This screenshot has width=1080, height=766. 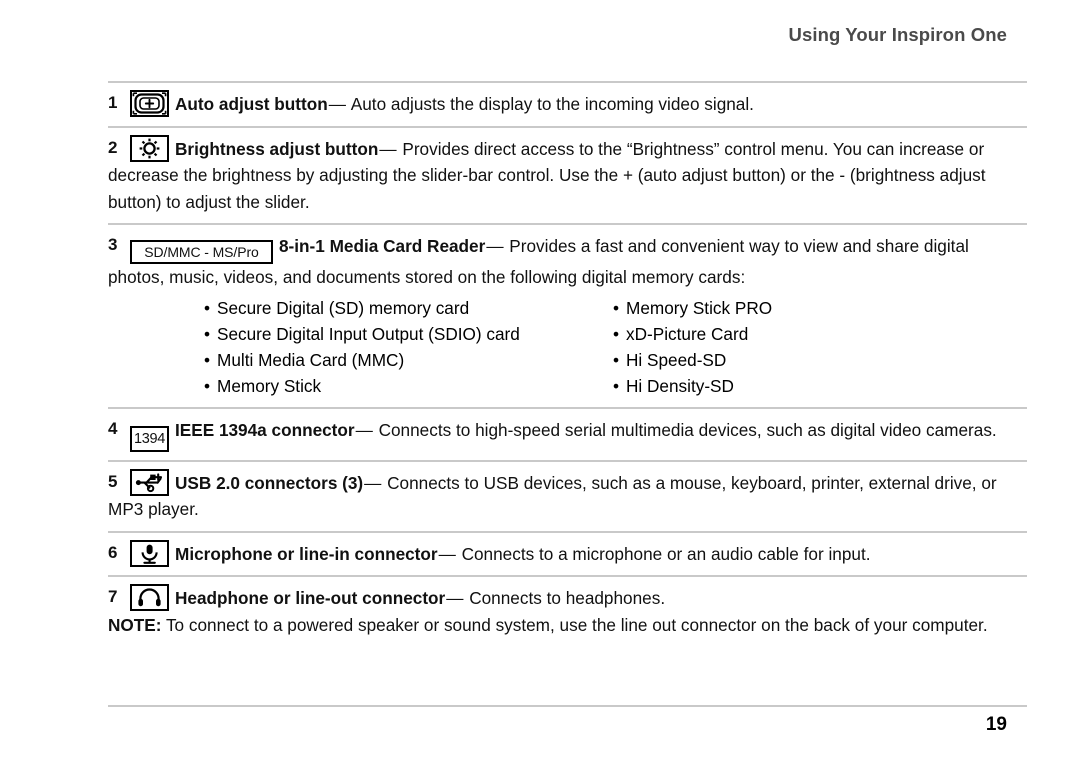 I want to click on page-number: 19, so click(x=996, y=724).